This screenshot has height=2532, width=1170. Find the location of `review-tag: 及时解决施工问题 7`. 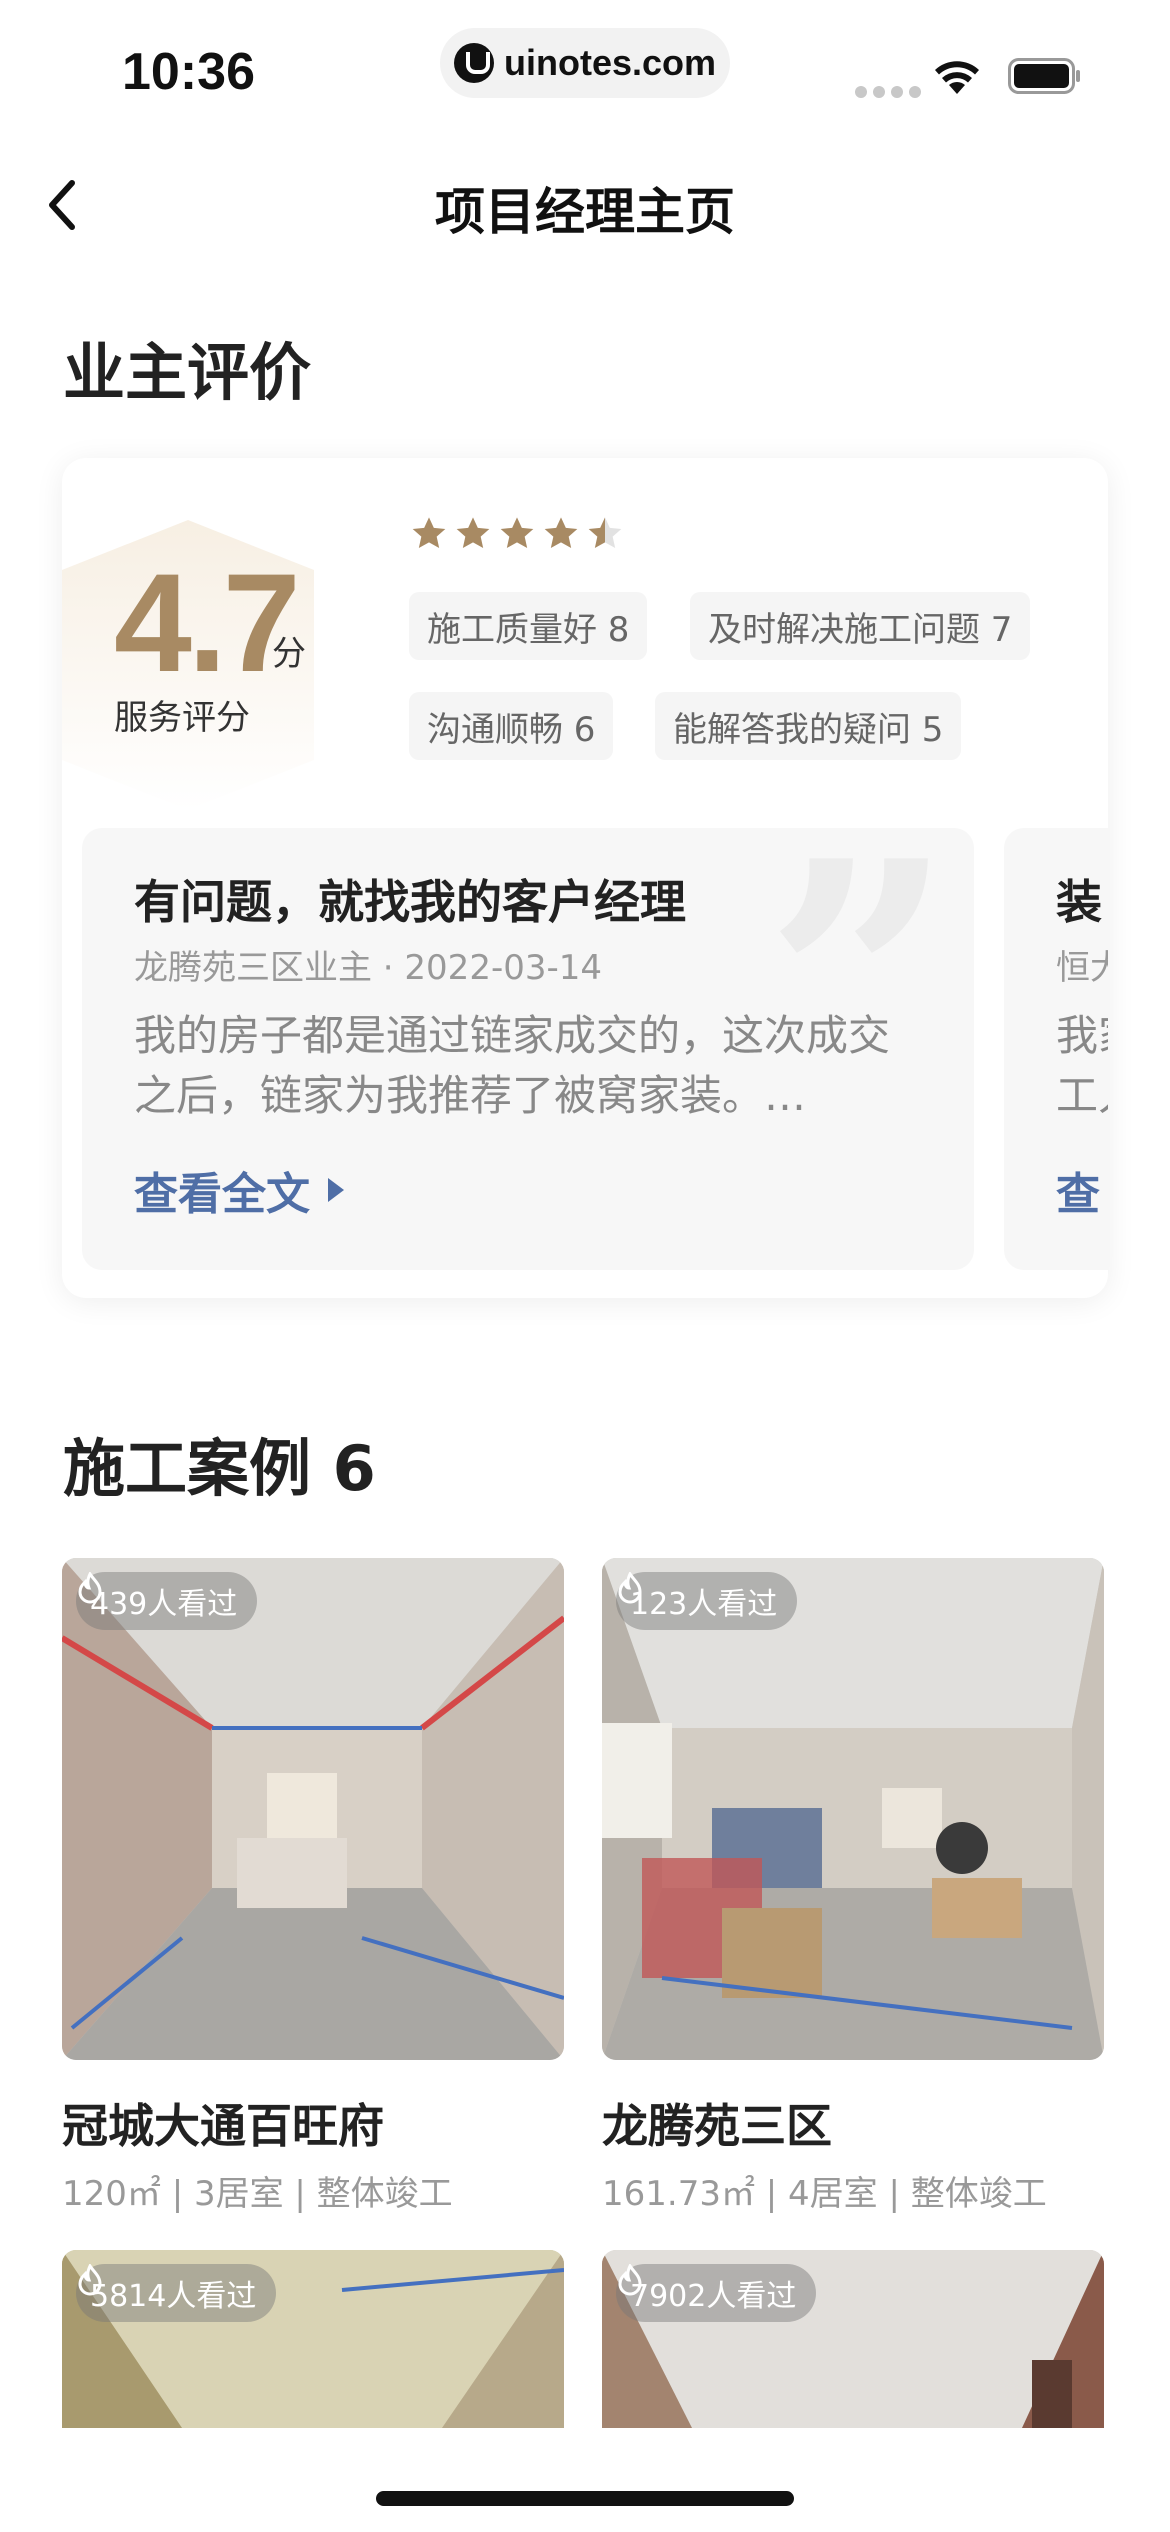

review-tag: 及时解决施工问题 7 is located at coordinates (860, 626).